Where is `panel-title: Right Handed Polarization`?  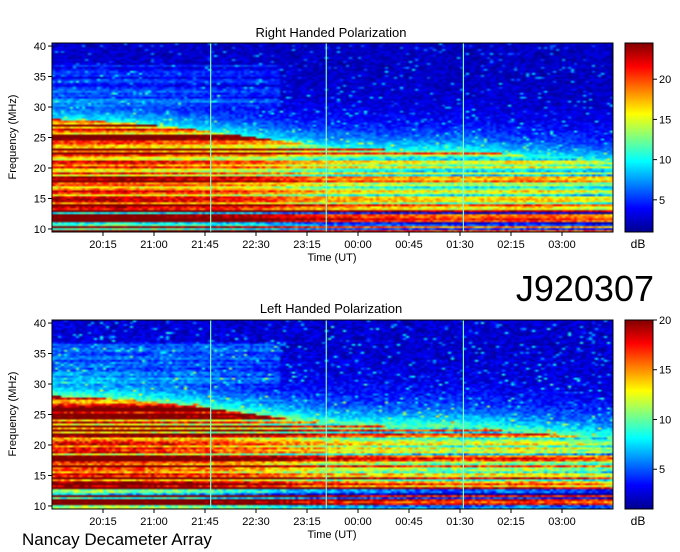
panel-title: Right Handed Polarization is located at coordinates (330, 32).